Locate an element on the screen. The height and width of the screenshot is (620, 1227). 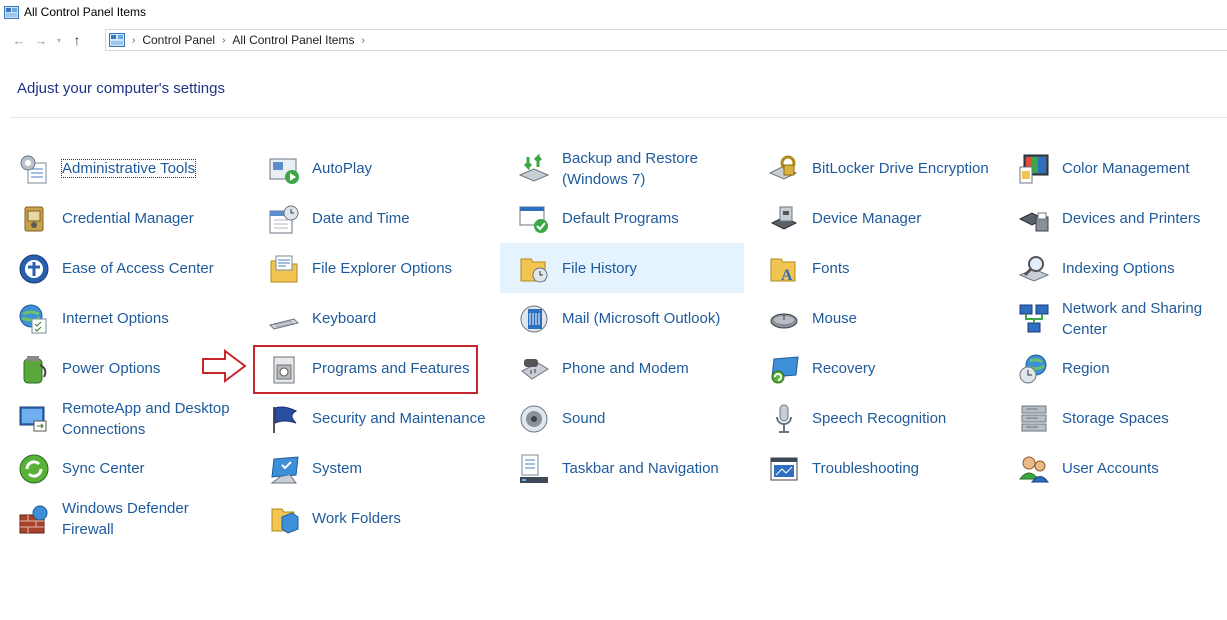
fonts-icon: A is located at coordinates (783, 268).